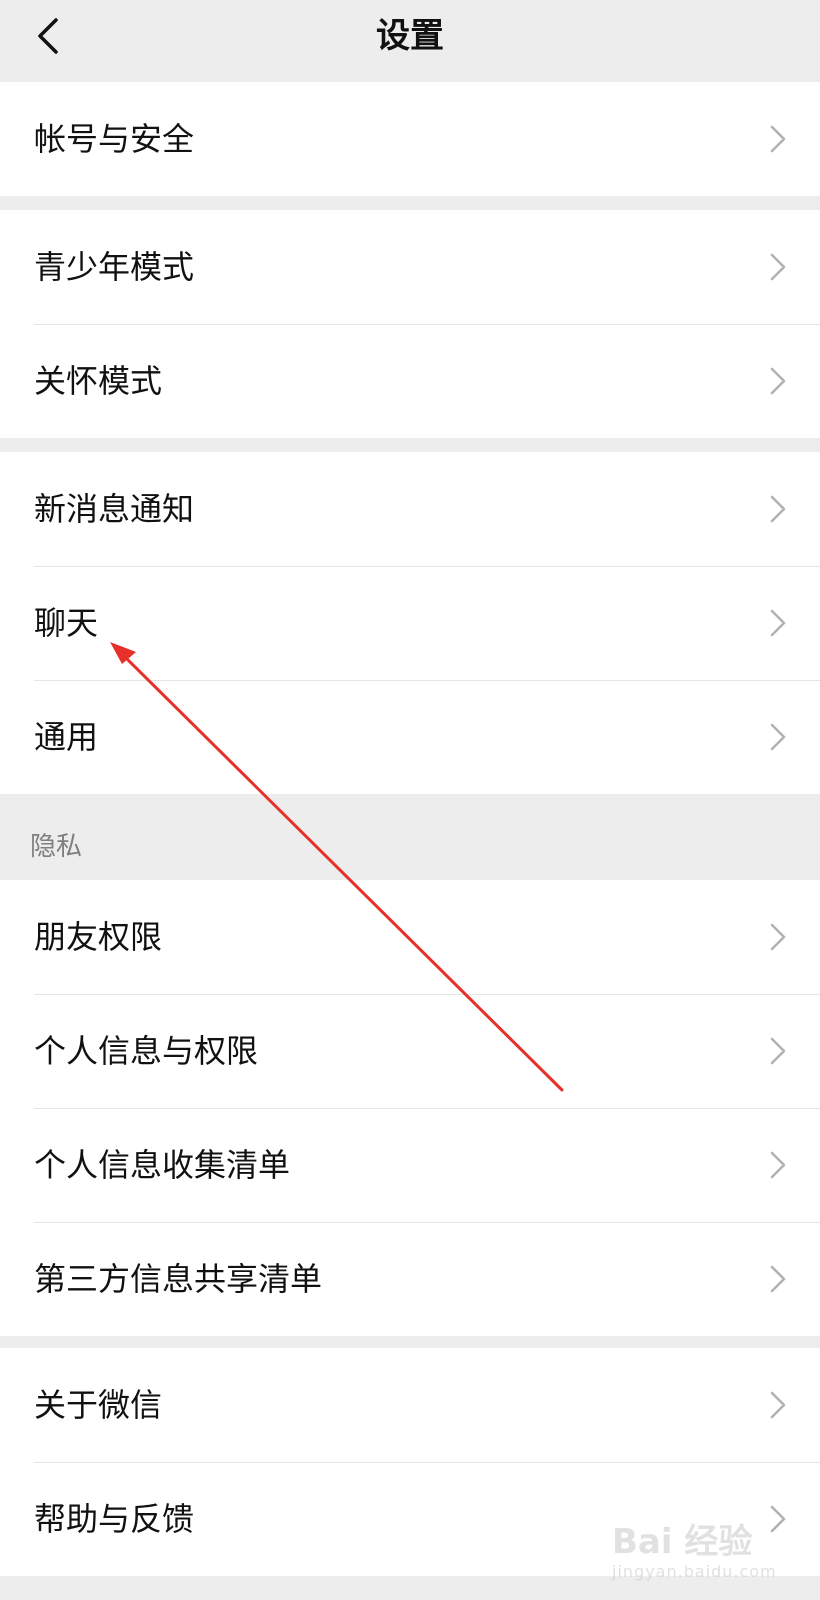 The width and height of the screenshot is (820, 1600). I want to click on section-title: 隐私, so click(56, 847).